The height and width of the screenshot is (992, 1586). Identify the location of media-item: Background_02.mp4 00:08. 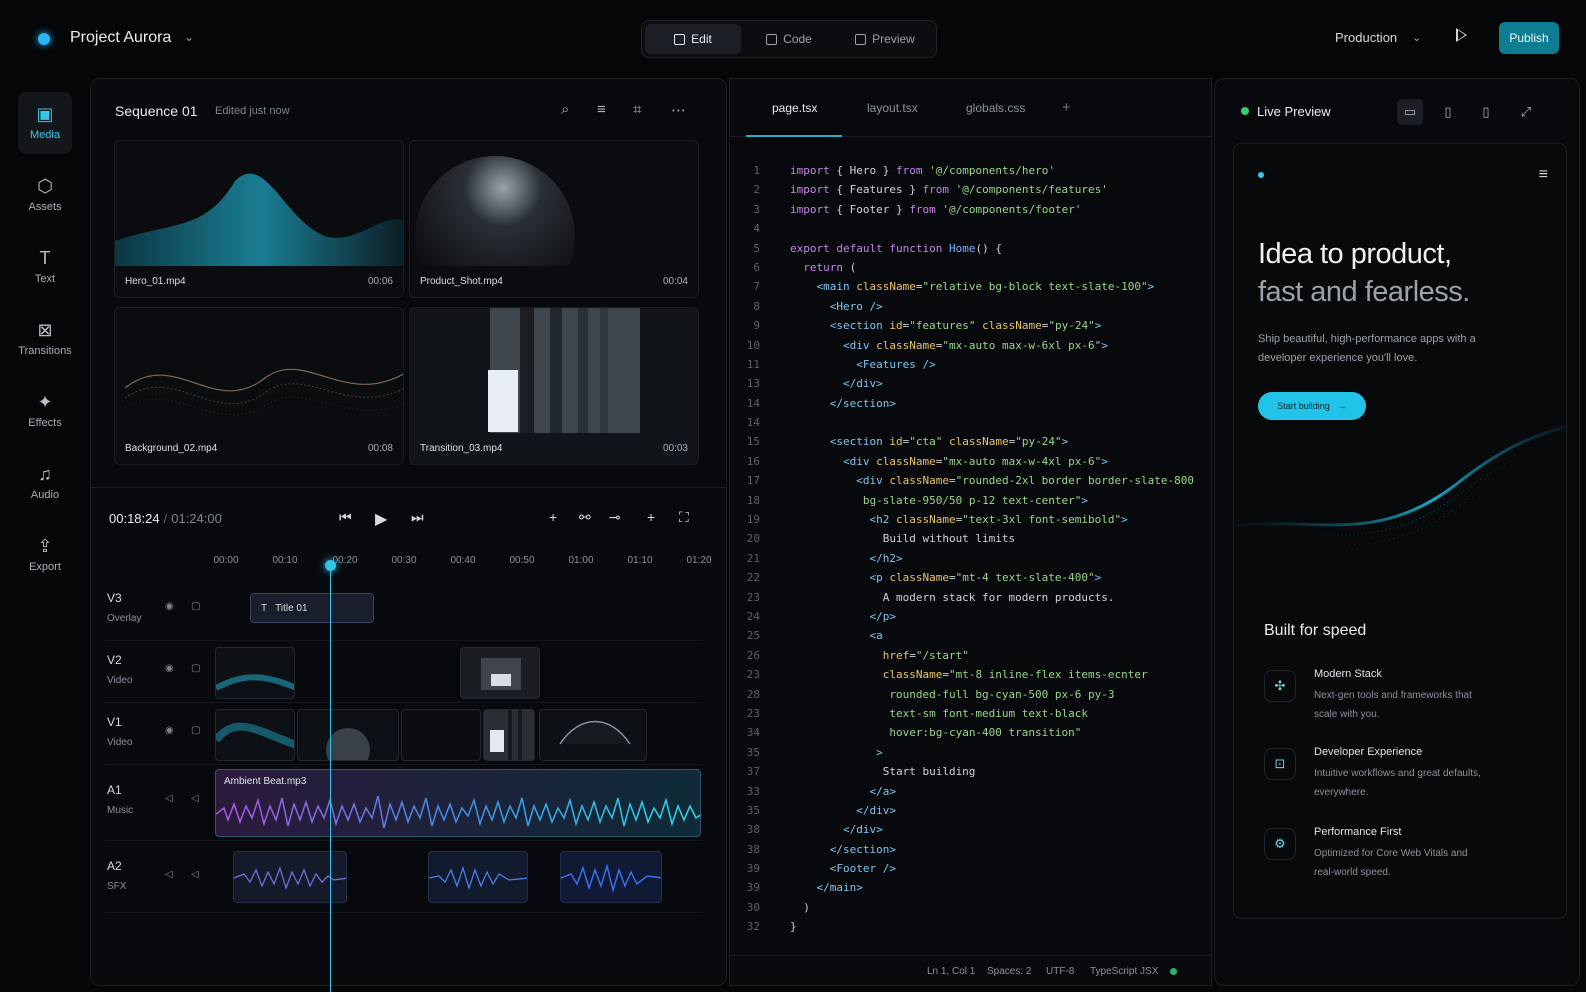
(259, 386).